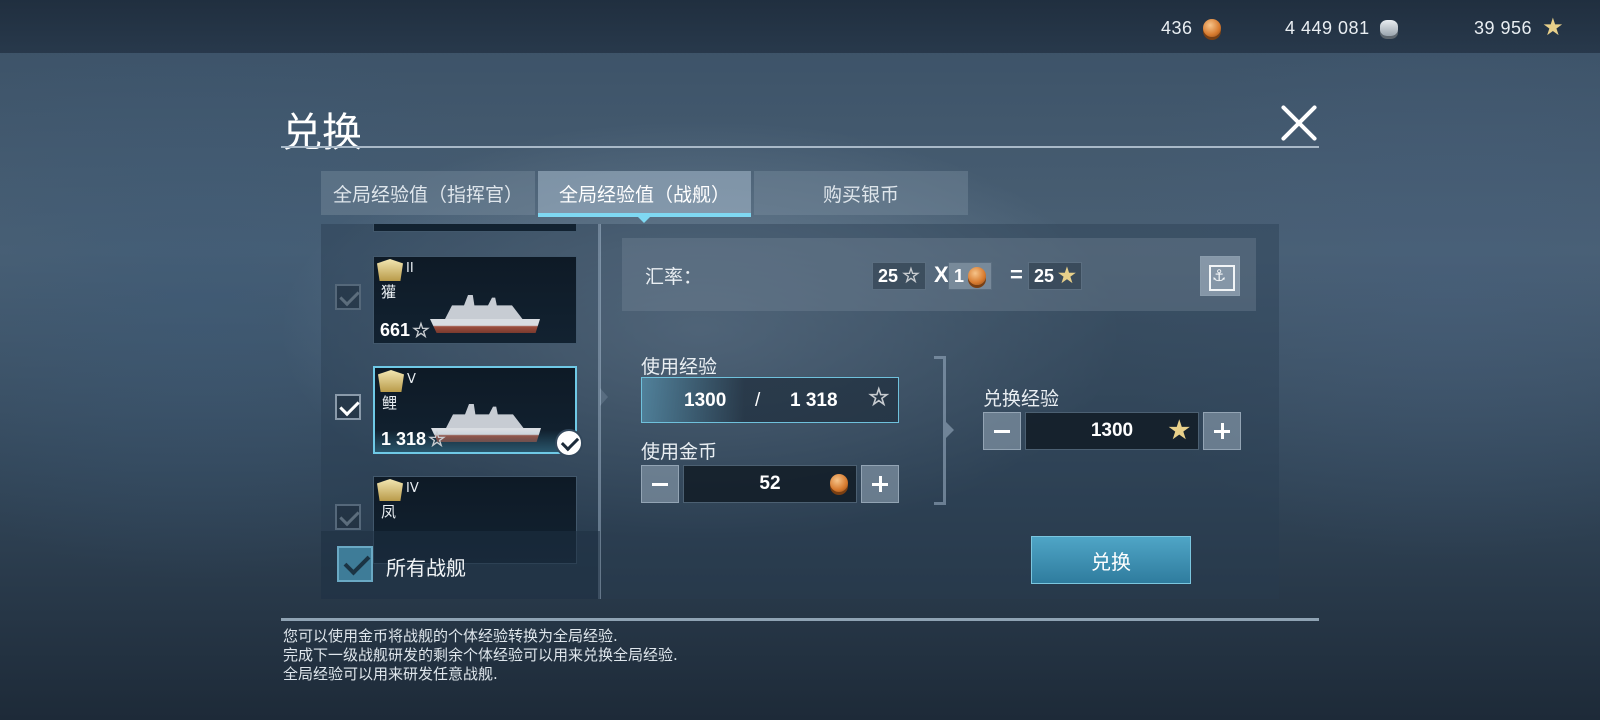  Describe the element at coordinates (390, 674) in the screenshot. I see `description-line: 全局经验可以用来研发任意战舰.` at that location.